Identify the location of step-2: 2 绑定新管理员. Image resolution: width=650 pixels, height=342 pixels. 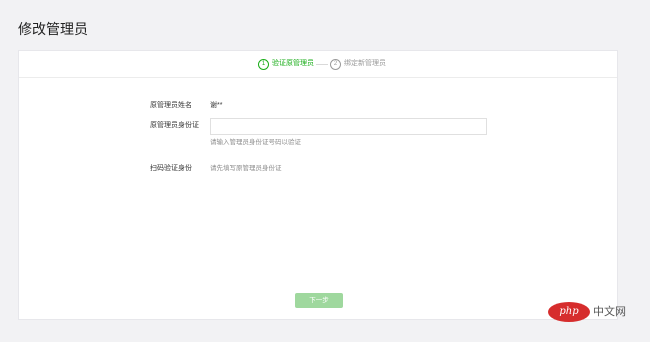
(358, 64).